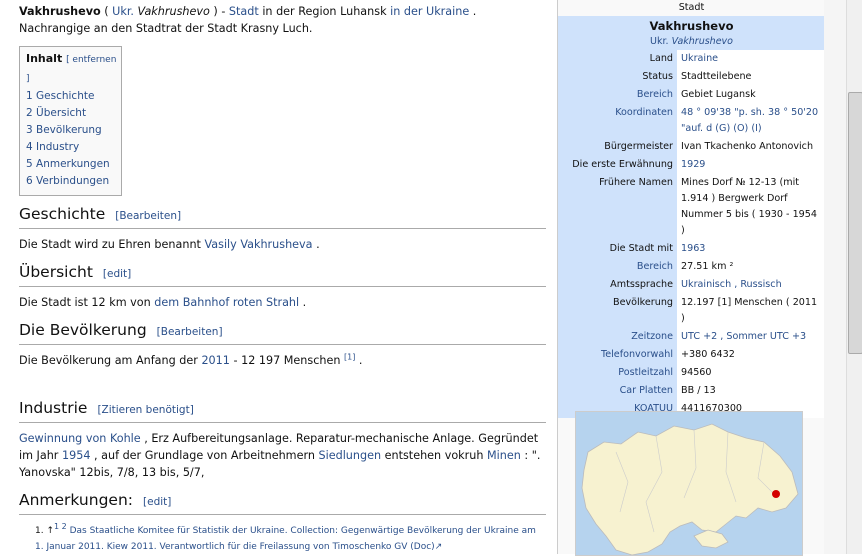  What do you see at coordinates (617, 207) in the screenshot?
I see `infobox-label: Frühere Namen` at bounding box center [617, 207].